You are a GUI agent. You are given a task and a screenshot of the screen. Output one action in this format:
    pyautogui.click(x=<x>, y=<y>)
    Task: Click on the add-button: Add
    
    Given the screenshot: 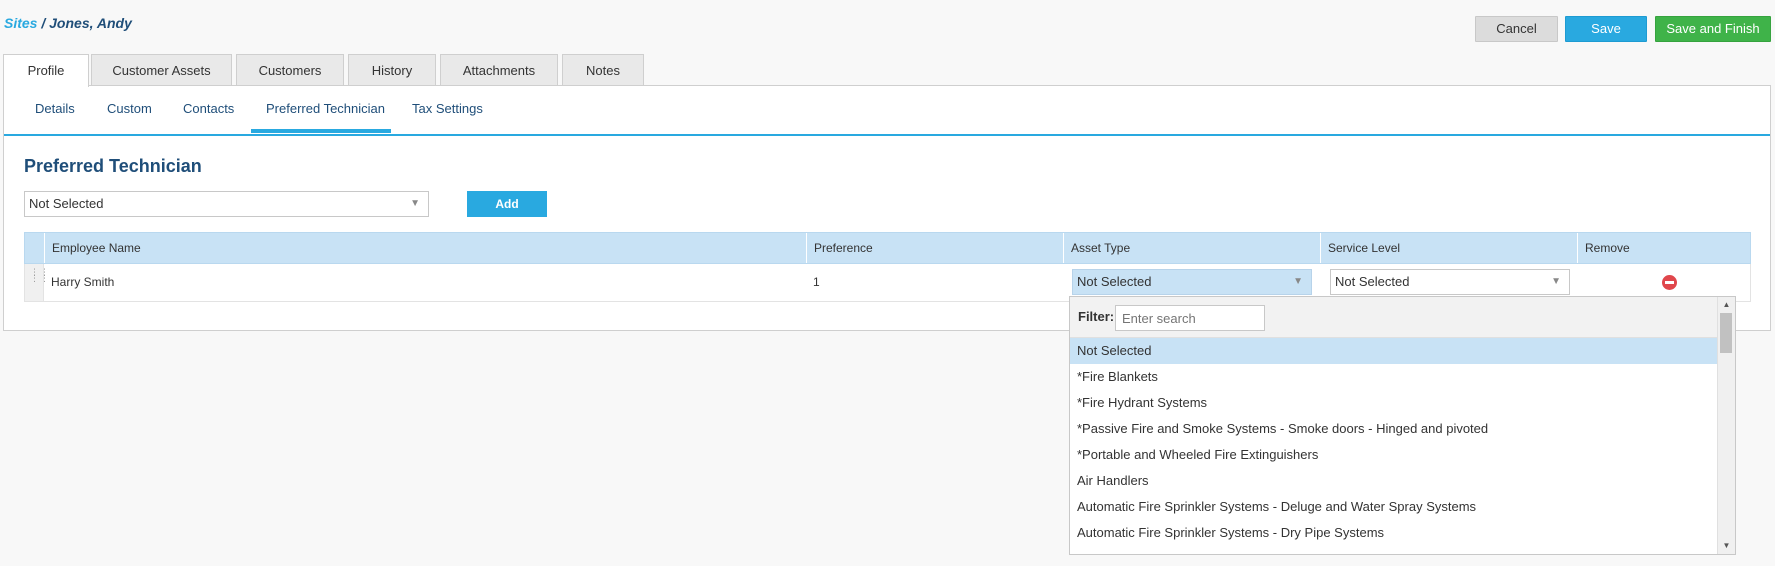 What is the action you would take?
    pyautogui.click(x=507, y=204)
    